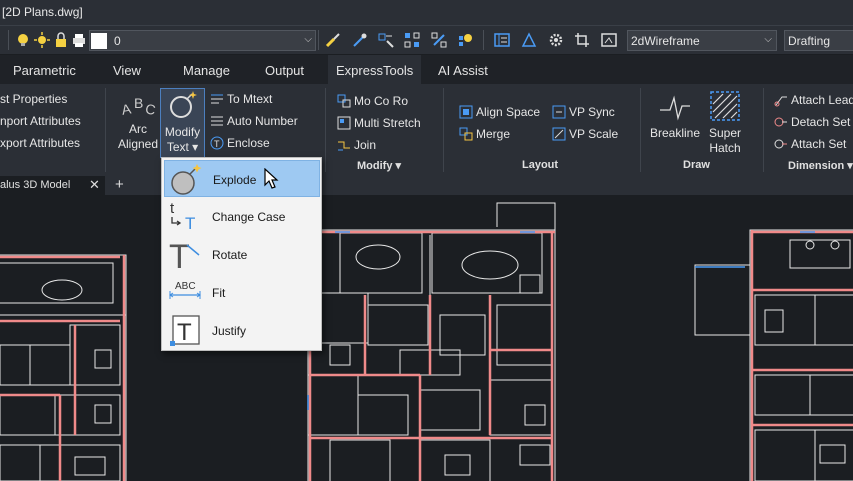 This screenshot has height=481, width=853. What do you see at coordinates (584, 134) in the screenshot?
I see `vp-scale-button: VP Scale` at bounding box center [584, 134].